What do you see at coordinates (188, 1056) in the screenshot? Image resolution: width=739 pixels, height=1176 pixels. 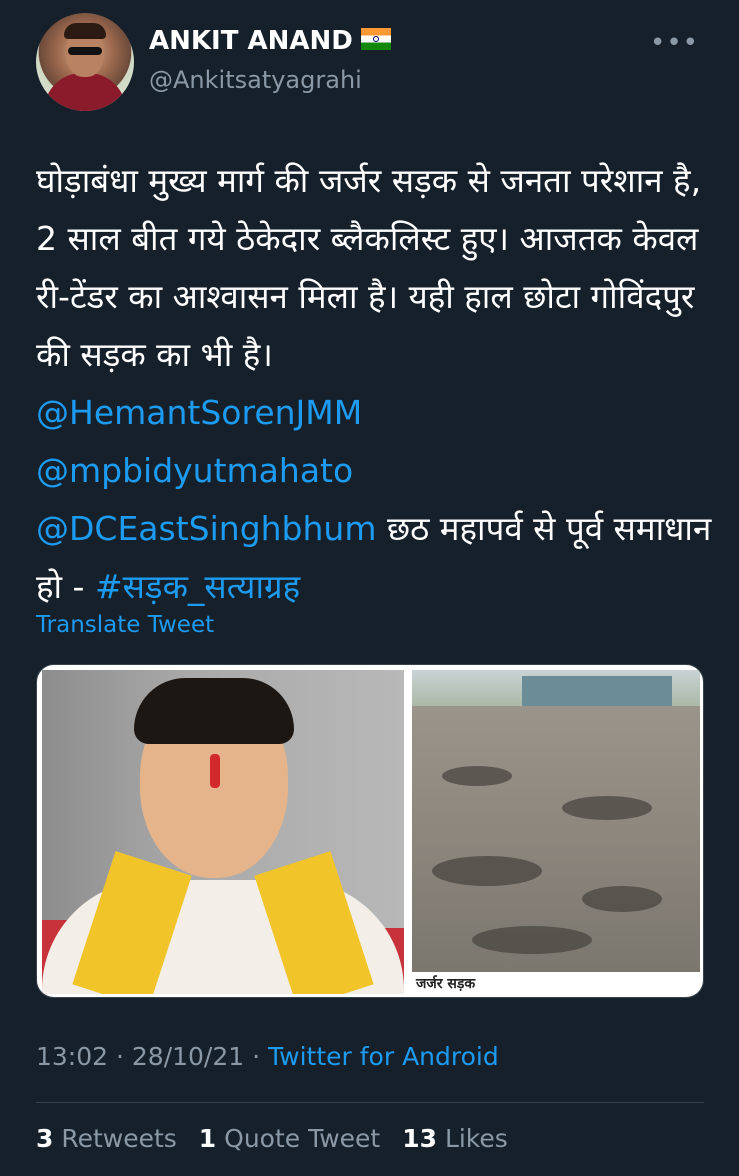 I see `tweet-date: 28/10/21` at bounding box center [188, 1056].